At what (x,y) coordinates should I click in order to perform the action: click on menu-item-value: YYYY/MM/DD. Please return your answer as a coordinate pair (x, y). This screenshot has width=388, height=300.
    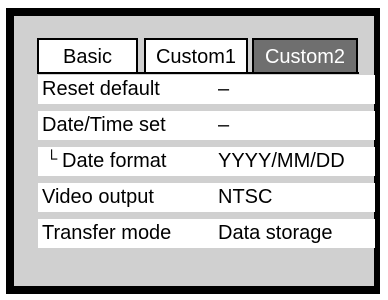
    Looking at the image, I should click on (281, 161).